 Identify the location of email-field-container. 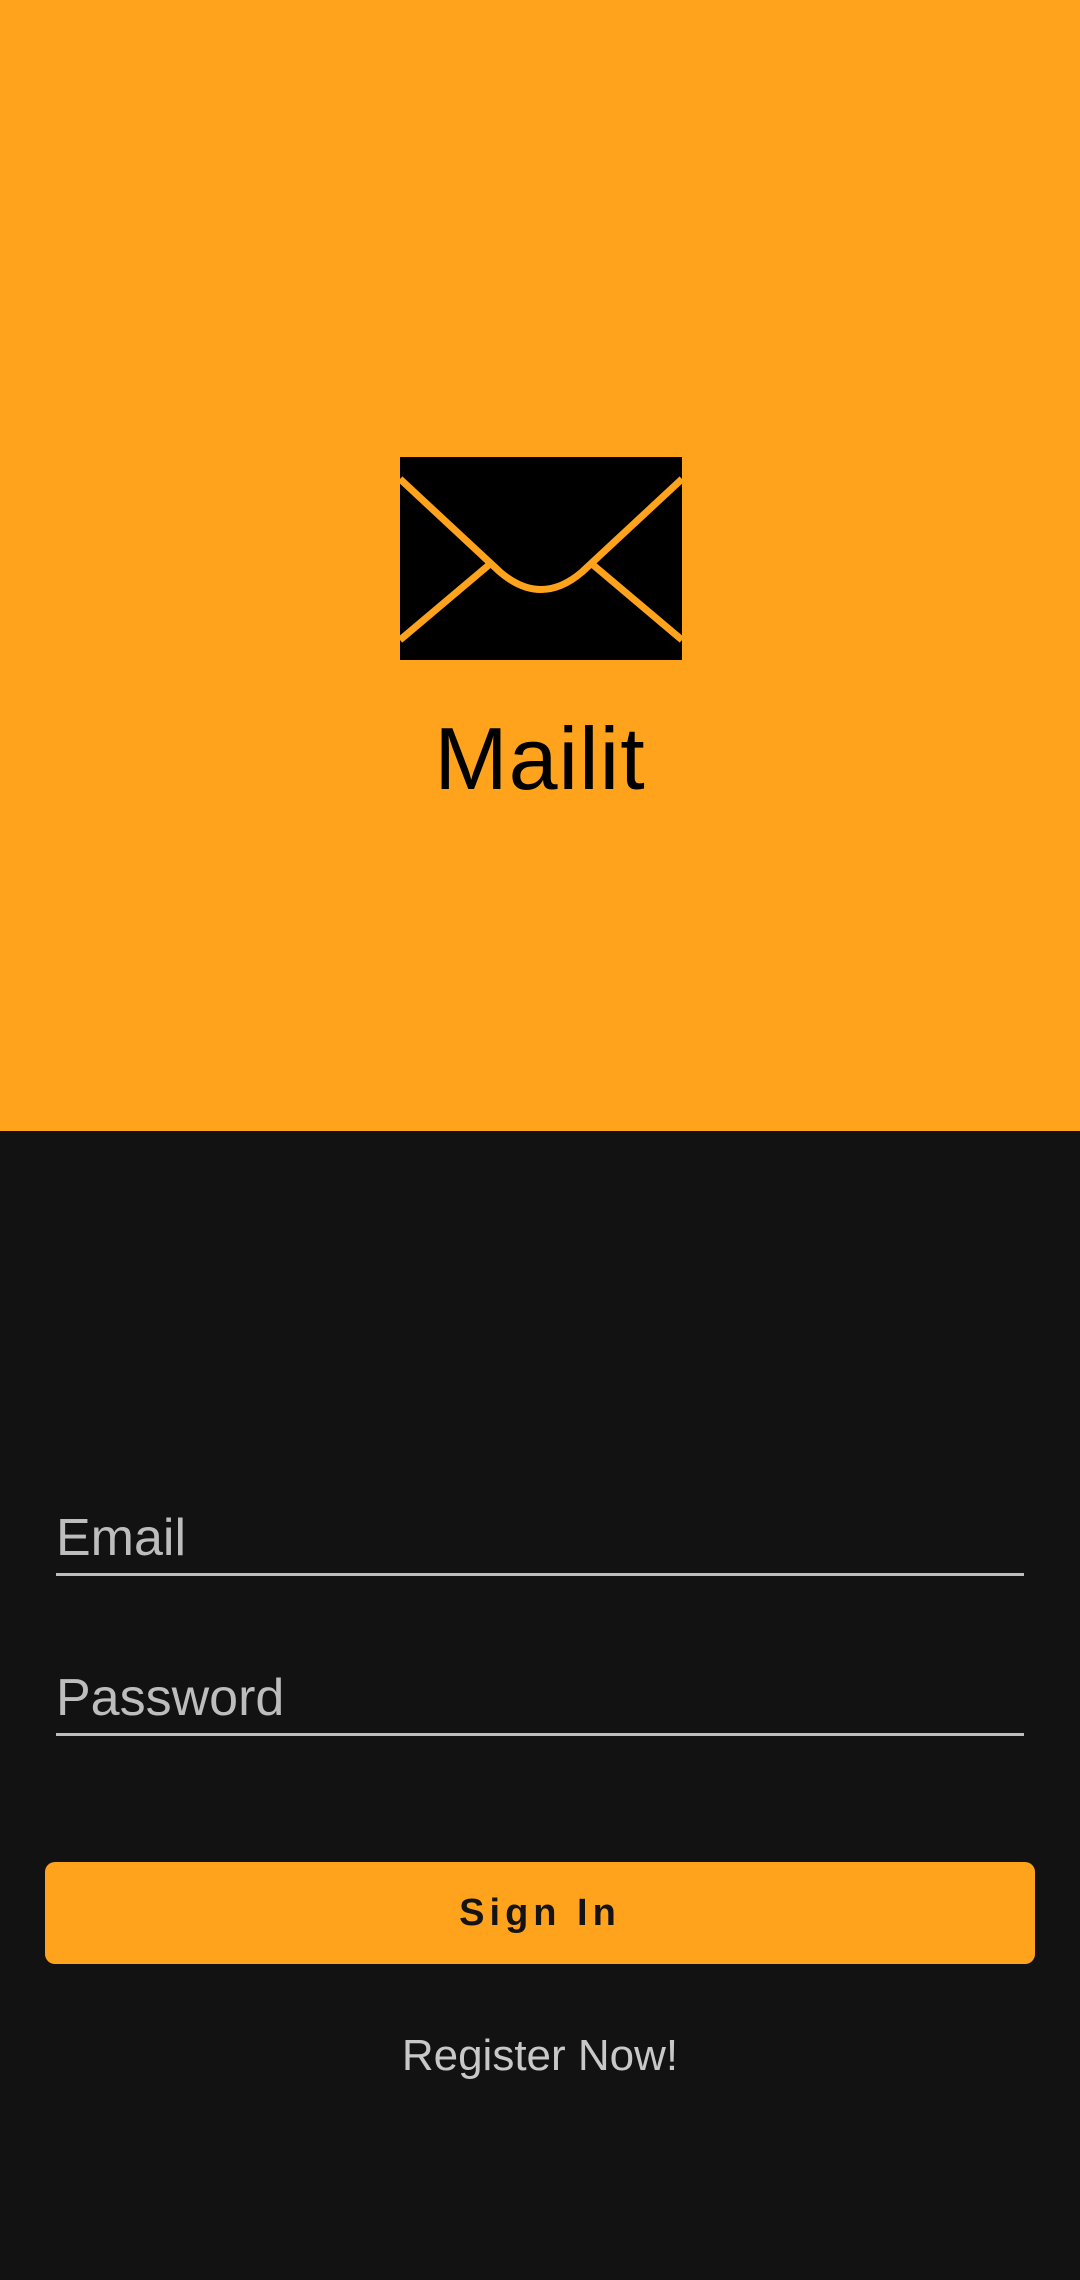
(540, 1539).